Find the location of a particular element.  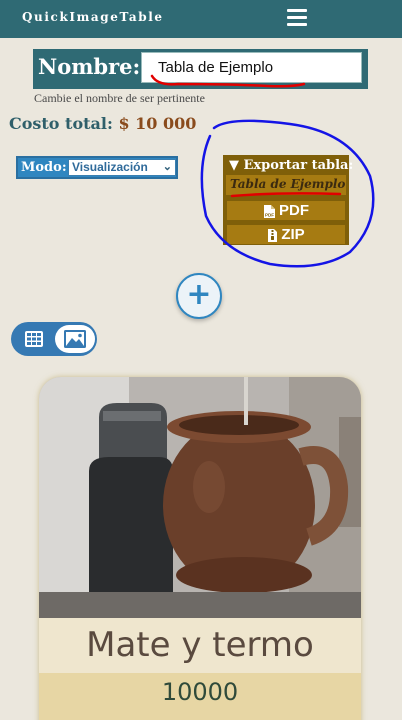

mode-selector: Modo: Visualización ⌄ is located at coordinates (97, 167).